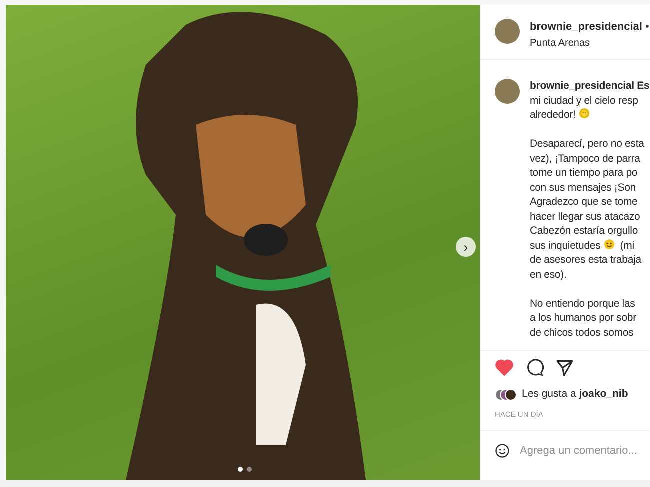 The height and width of the screenshot is (487, 650). What do you see at coordinates (549, 275) in the screenshot?
I see `caption-text: en eso).` at bounding box center [549, 275].